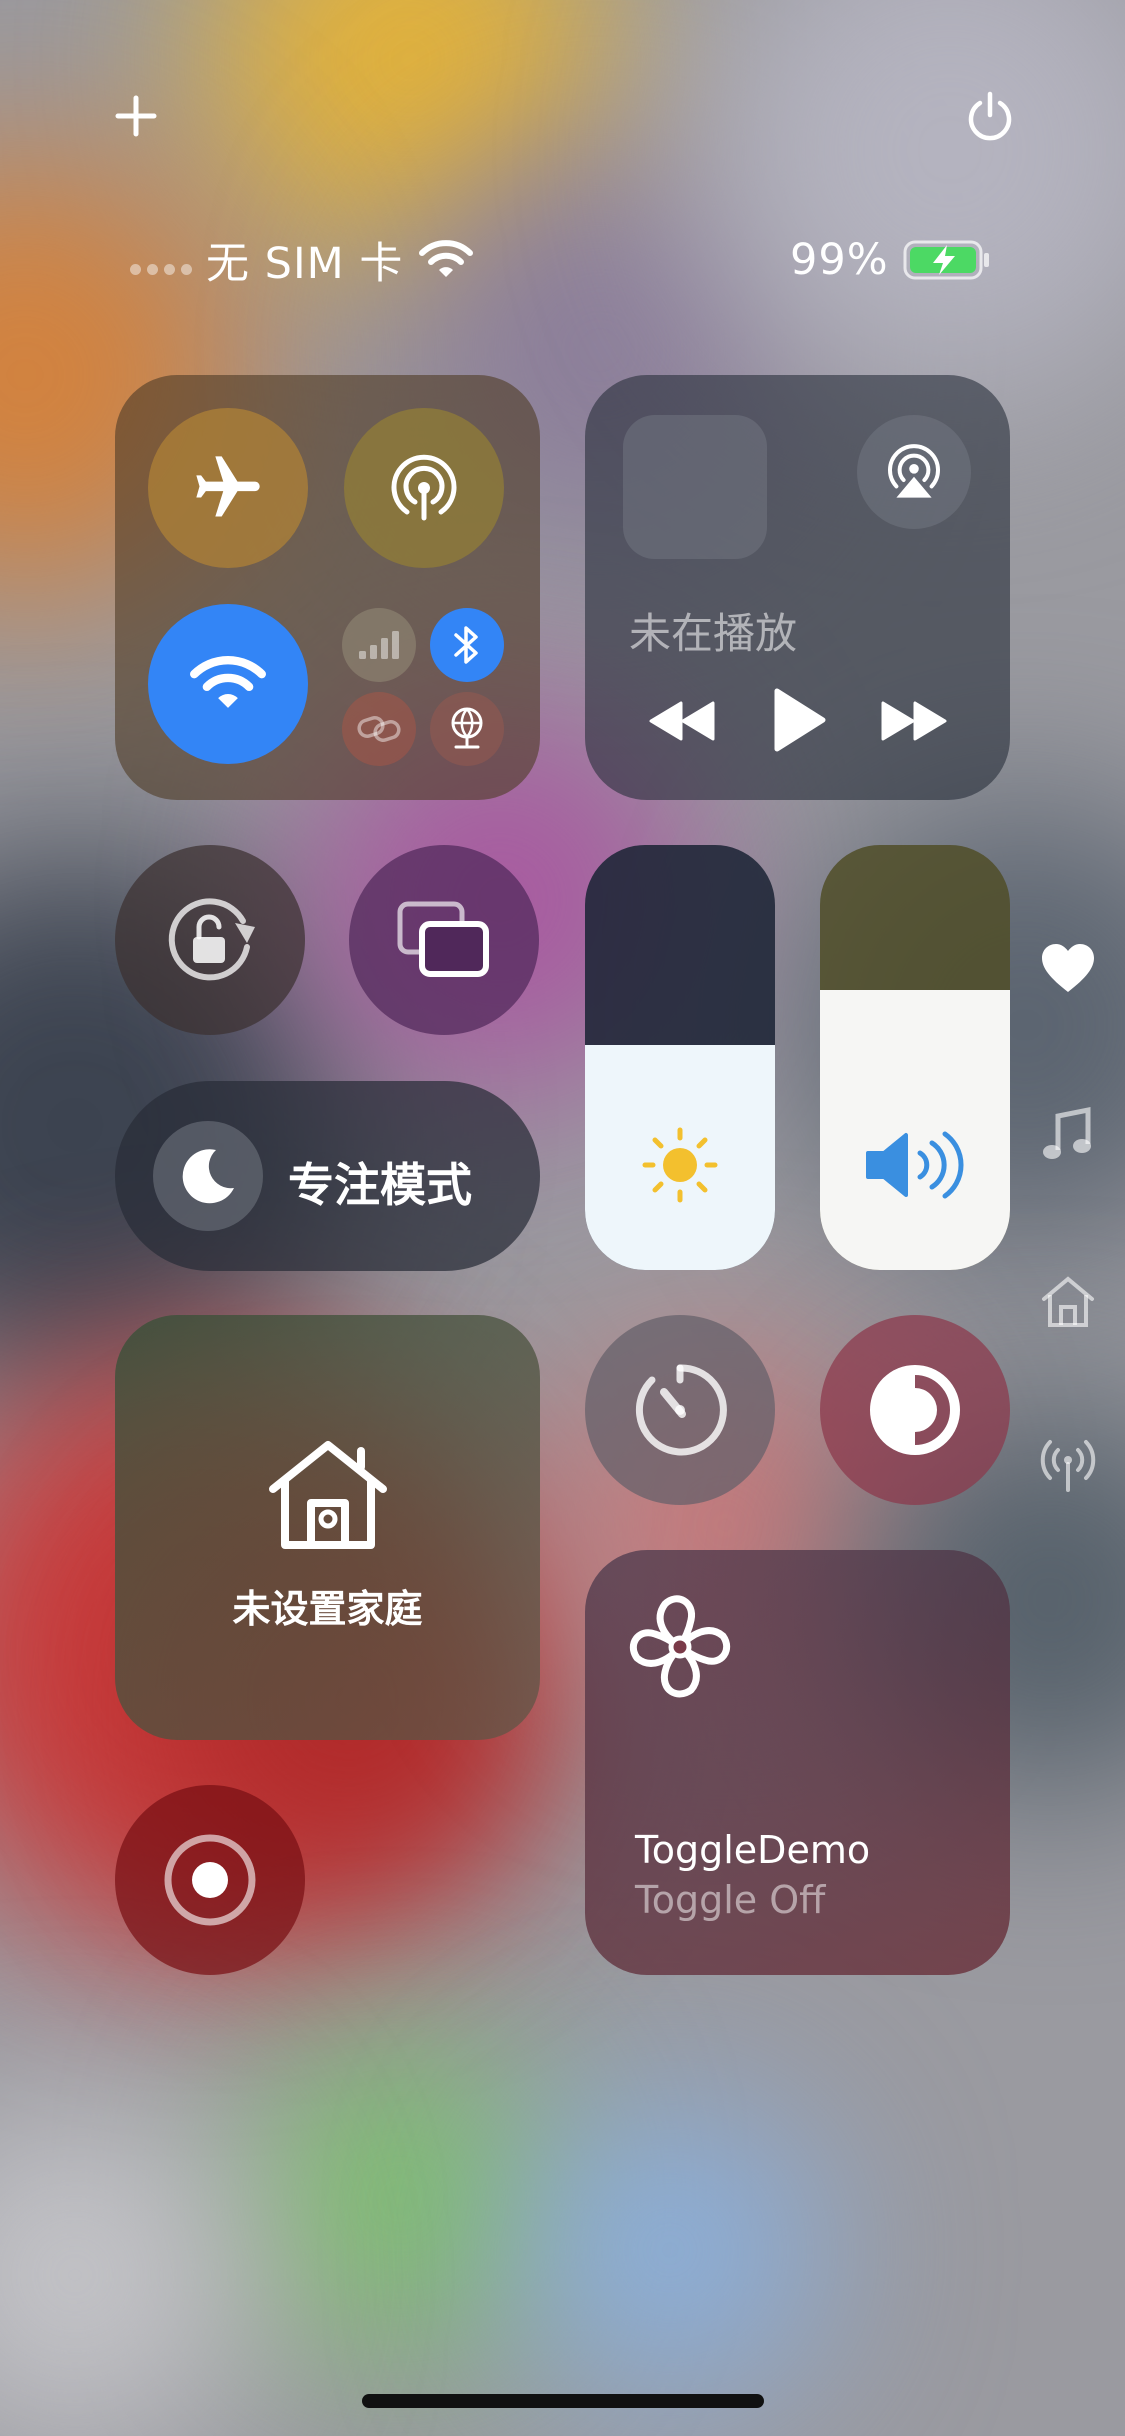  I want to click on moon-icon-circle, so click(208, 1176).